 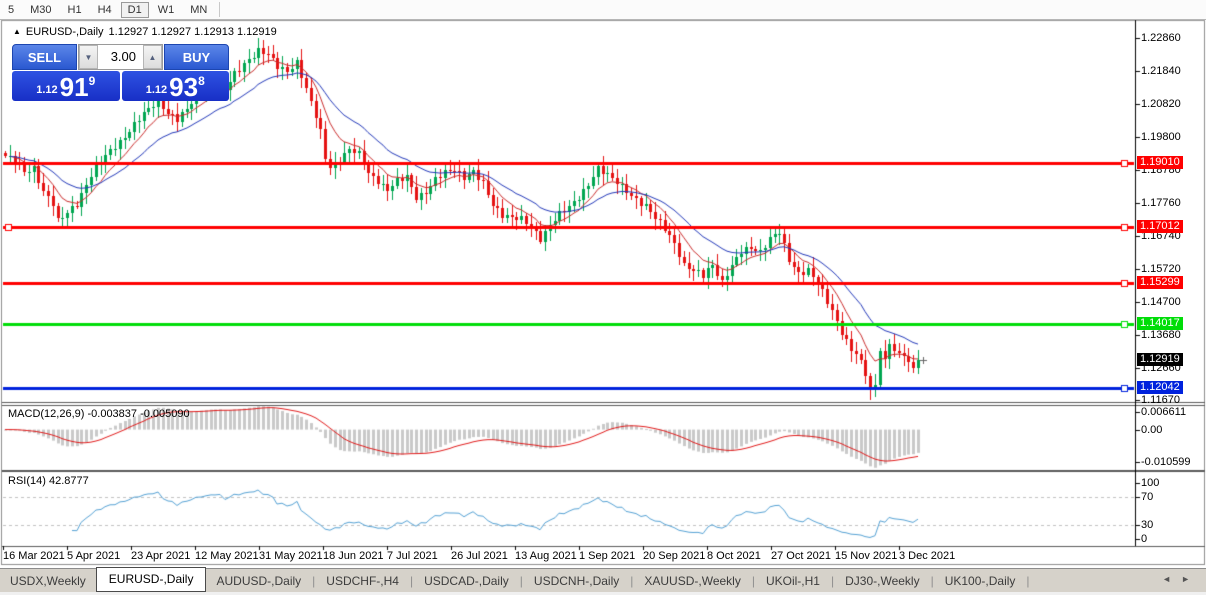 What do you see at coordinates (1171, 579) in the screenshot?
I see `tab-scroll-left-icon: ◄` at bounding box center [1171, 579].